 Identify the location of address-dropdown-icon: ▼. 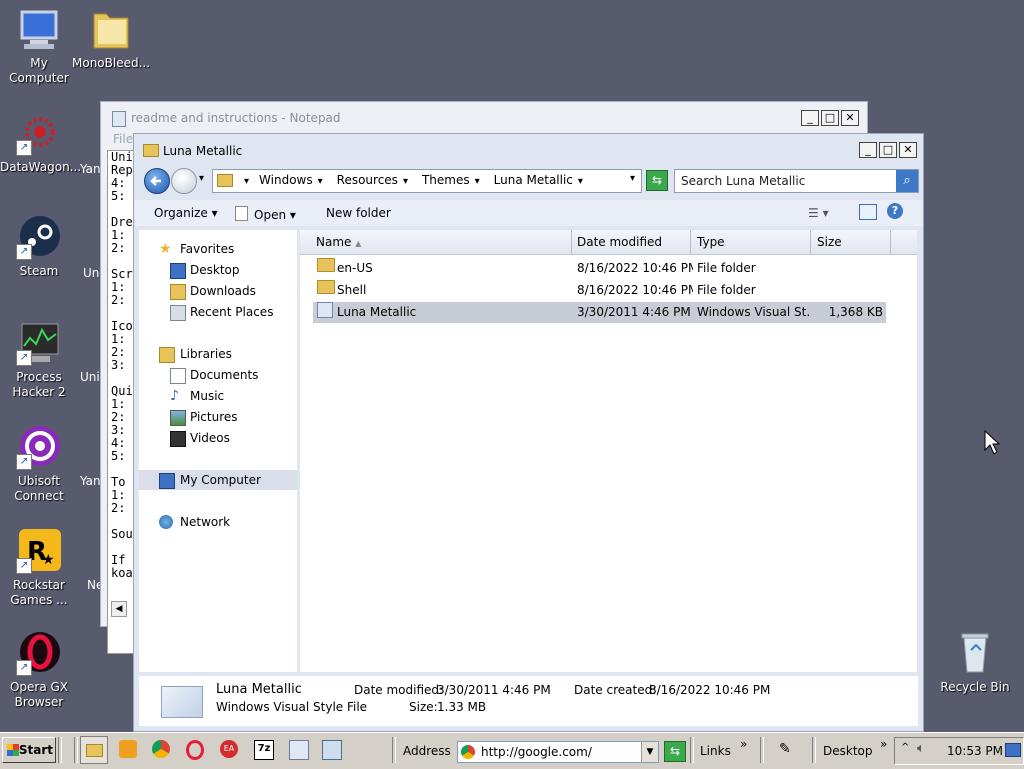
(649, 752).